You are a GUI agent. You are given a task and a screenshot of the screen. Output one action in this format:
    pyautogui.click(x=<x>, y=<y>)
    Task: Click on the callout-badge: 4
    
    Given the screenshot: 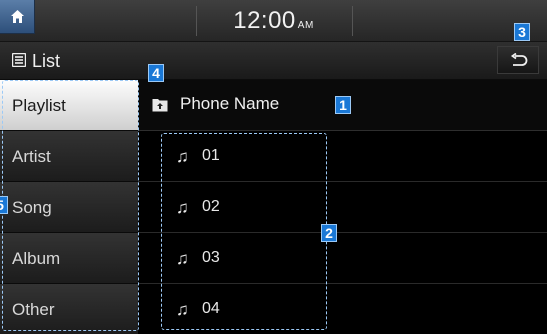 What is the action you would take?
    pyautogui.click(x=156, y=73)
    